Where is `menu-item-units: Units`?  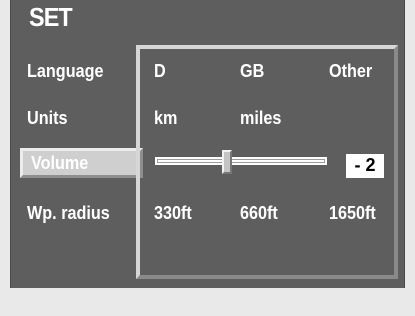
menu-item-units: Units is located at coordinates (47, 118).